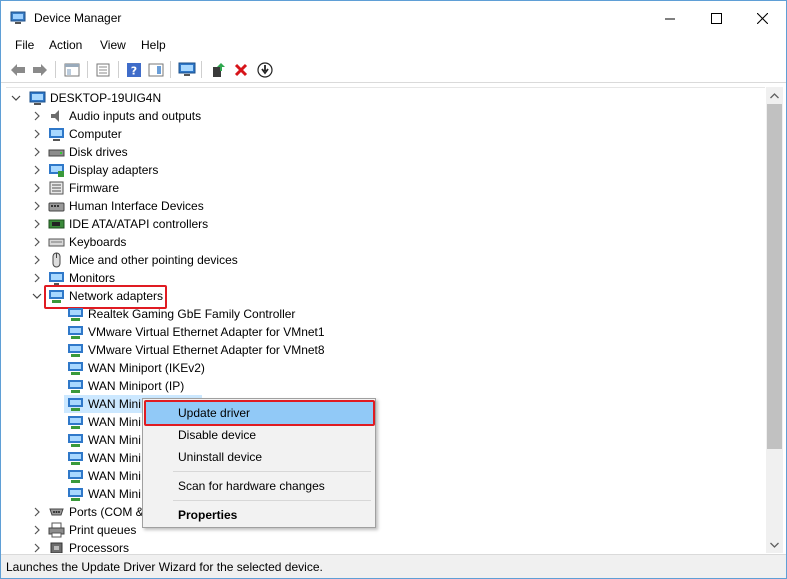 The width and height of the screenshot is (787, 579). What do you see at coordinates (114, 170) in the screenshot?
I see `category-label: Display adapters` at bounding box center [114, 170].